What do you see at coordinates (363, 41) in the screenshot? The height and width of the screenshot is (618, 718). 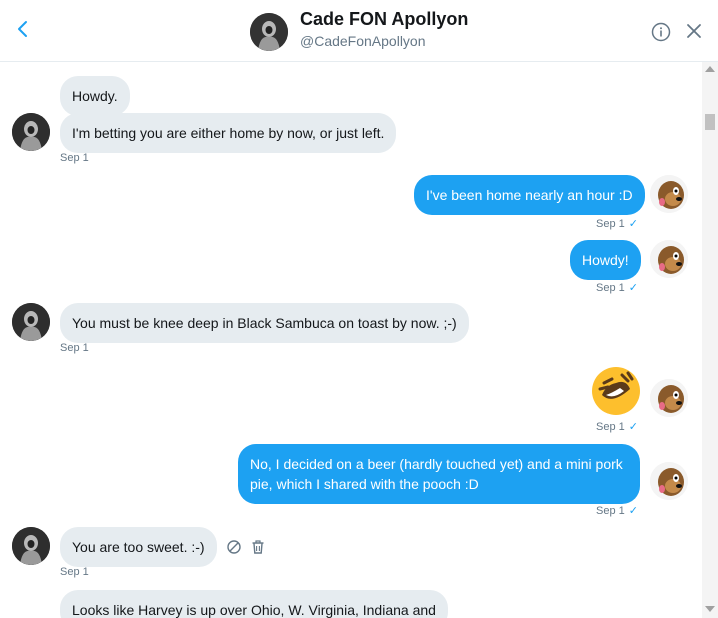 I see `contact-handle: @CadeFonApollyon` at bounding box center [363, 41].